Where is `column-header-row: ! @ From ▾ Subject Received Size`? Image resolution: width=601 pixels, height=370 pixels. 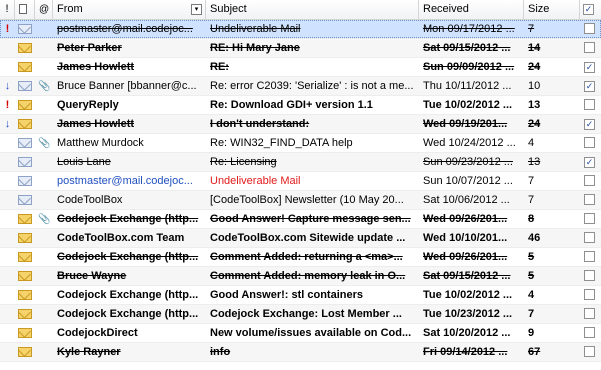 column-header-row: ! @ From ▾ Subject Received Size is located at coordinates (300, 10).